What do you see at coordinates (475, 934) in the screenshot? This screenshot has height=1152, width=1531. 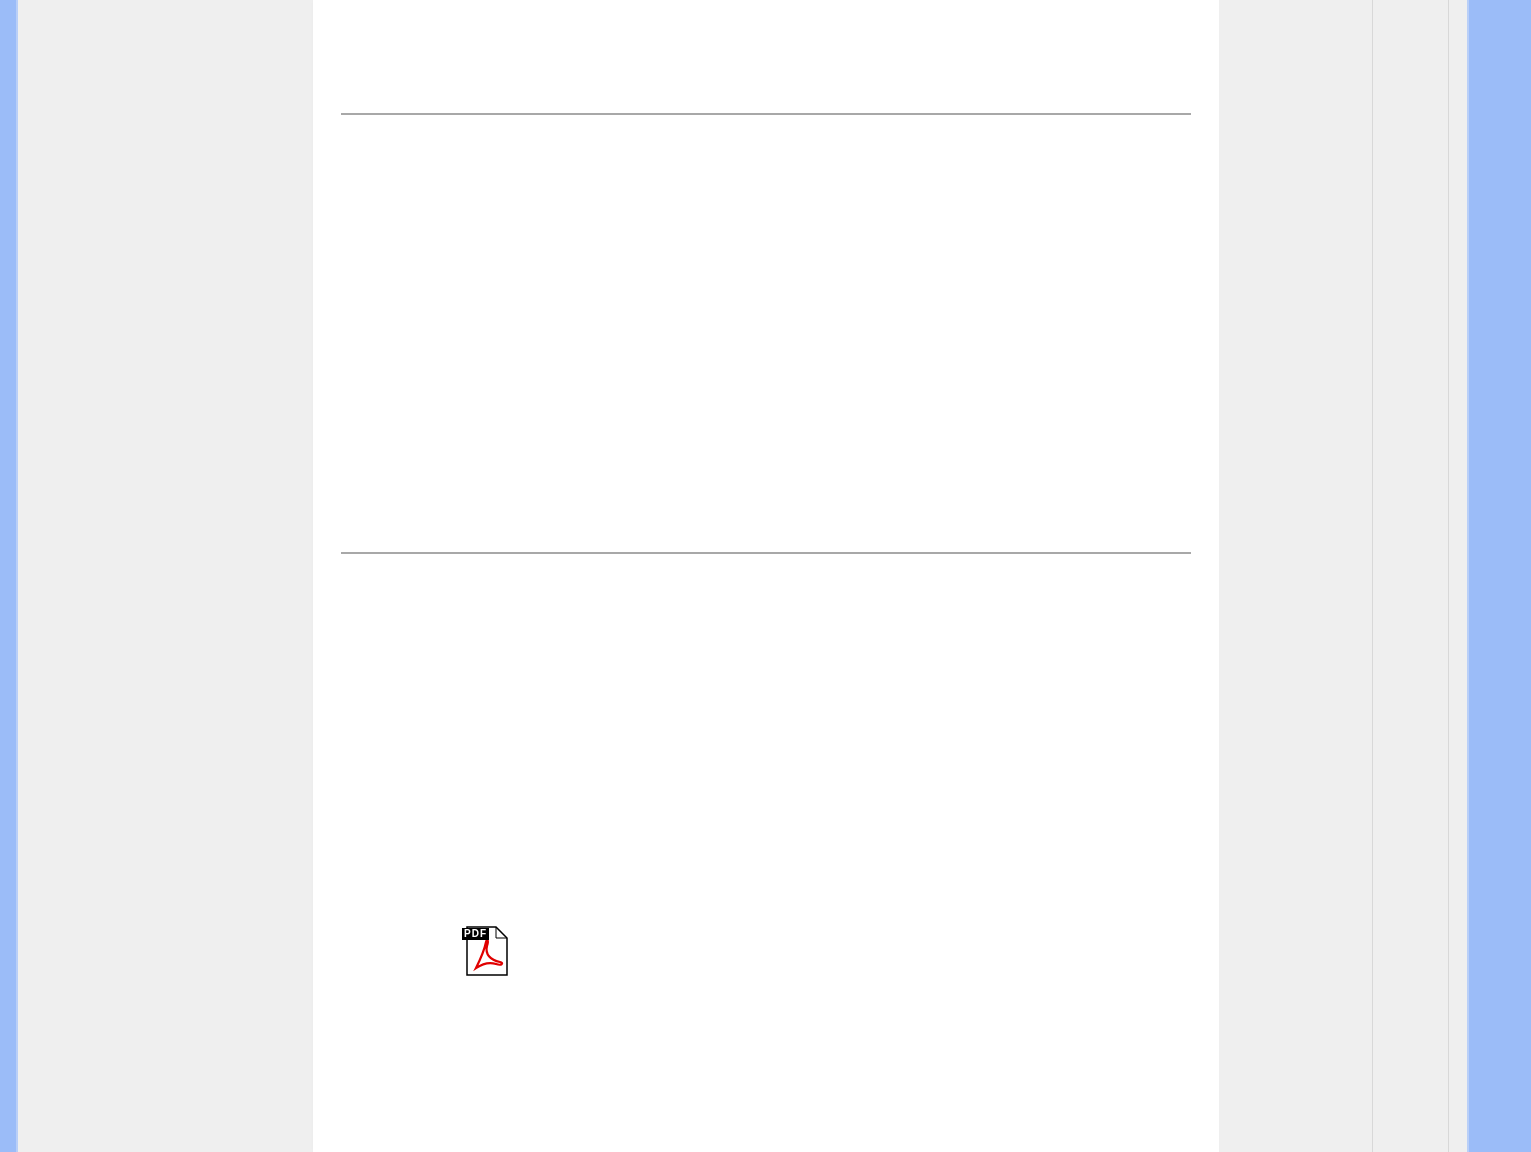 I see `pdf-label: PDF` at bounding box center [475, 934].